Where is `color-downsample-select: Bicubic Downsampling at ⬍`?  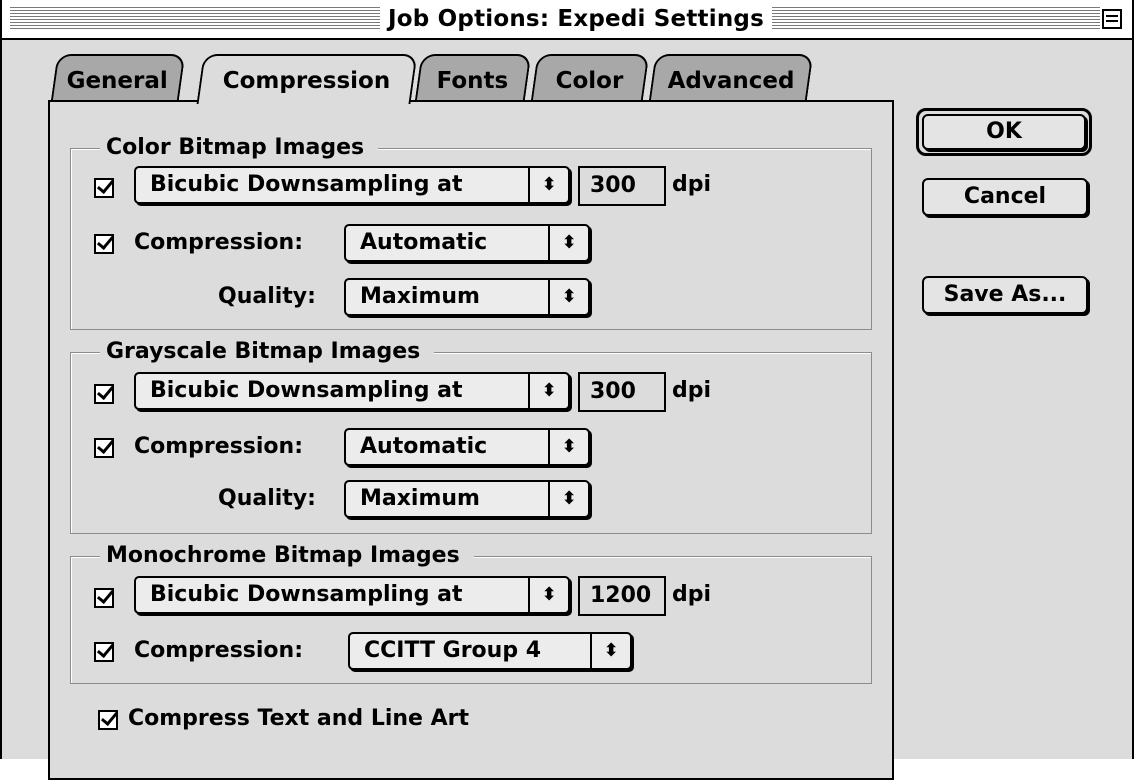 color-downsample-select: Bicubic Downsampling at ⬍ is located at coordinates (352, 185).